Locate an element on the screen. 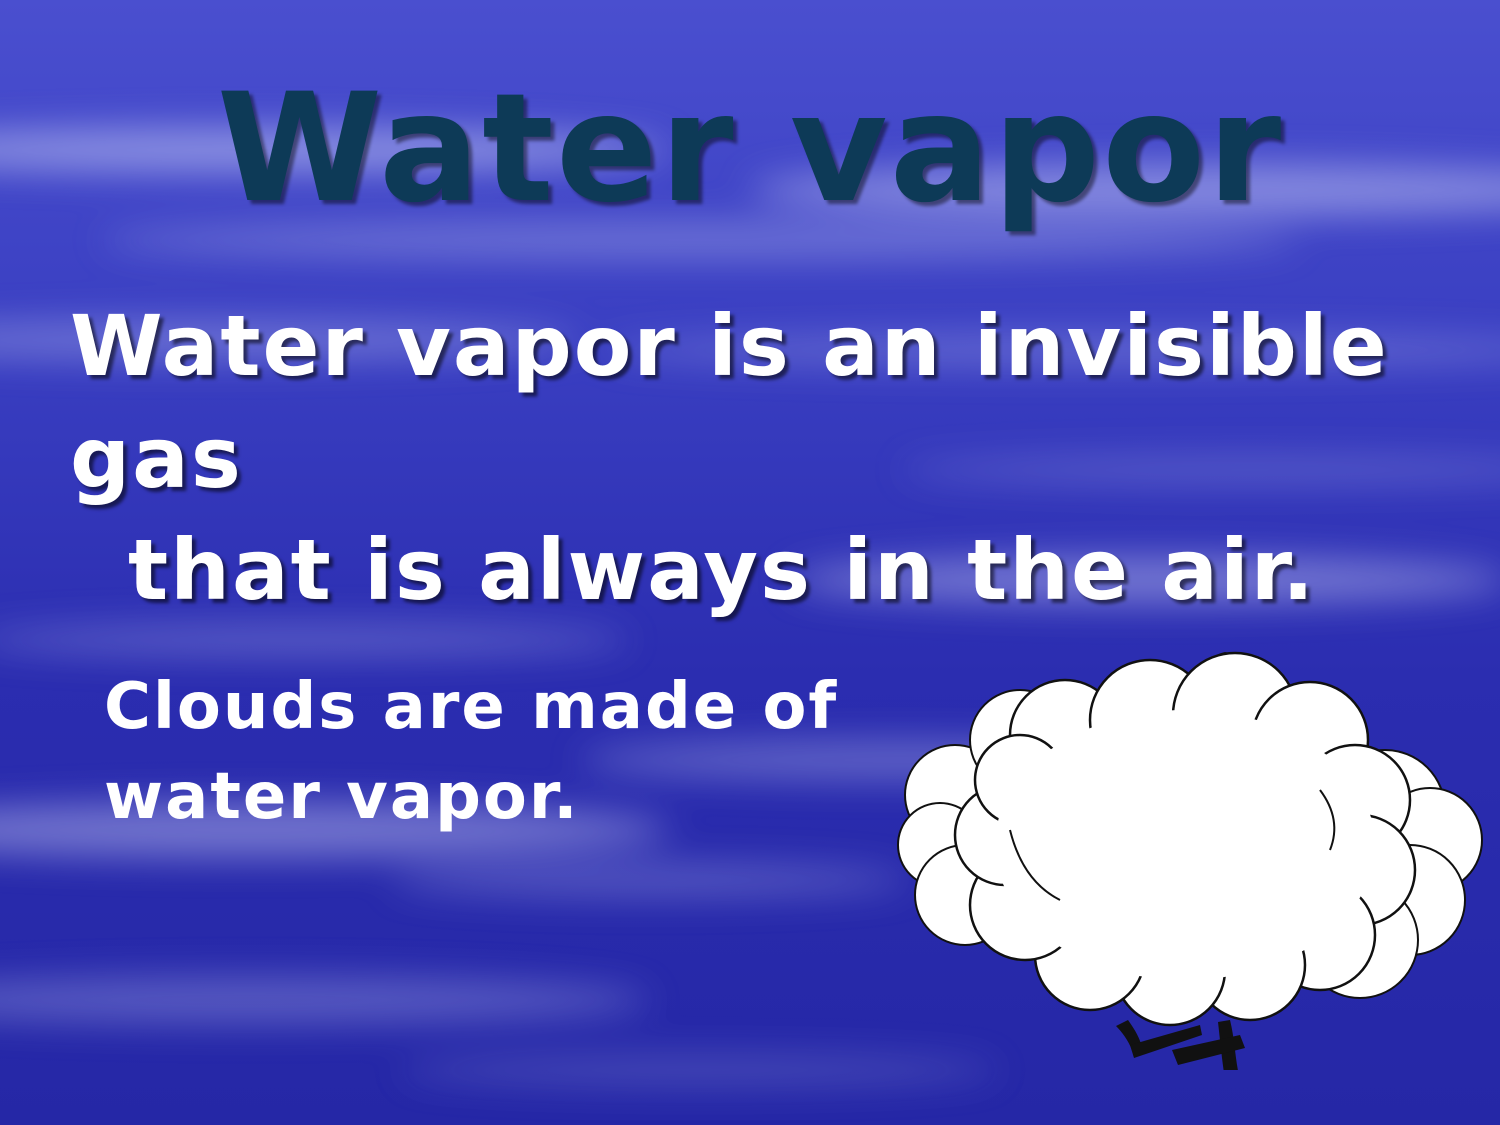 The image size is (1500, 1125). slide-title: Water vapor is located at coordinates (750, 149).